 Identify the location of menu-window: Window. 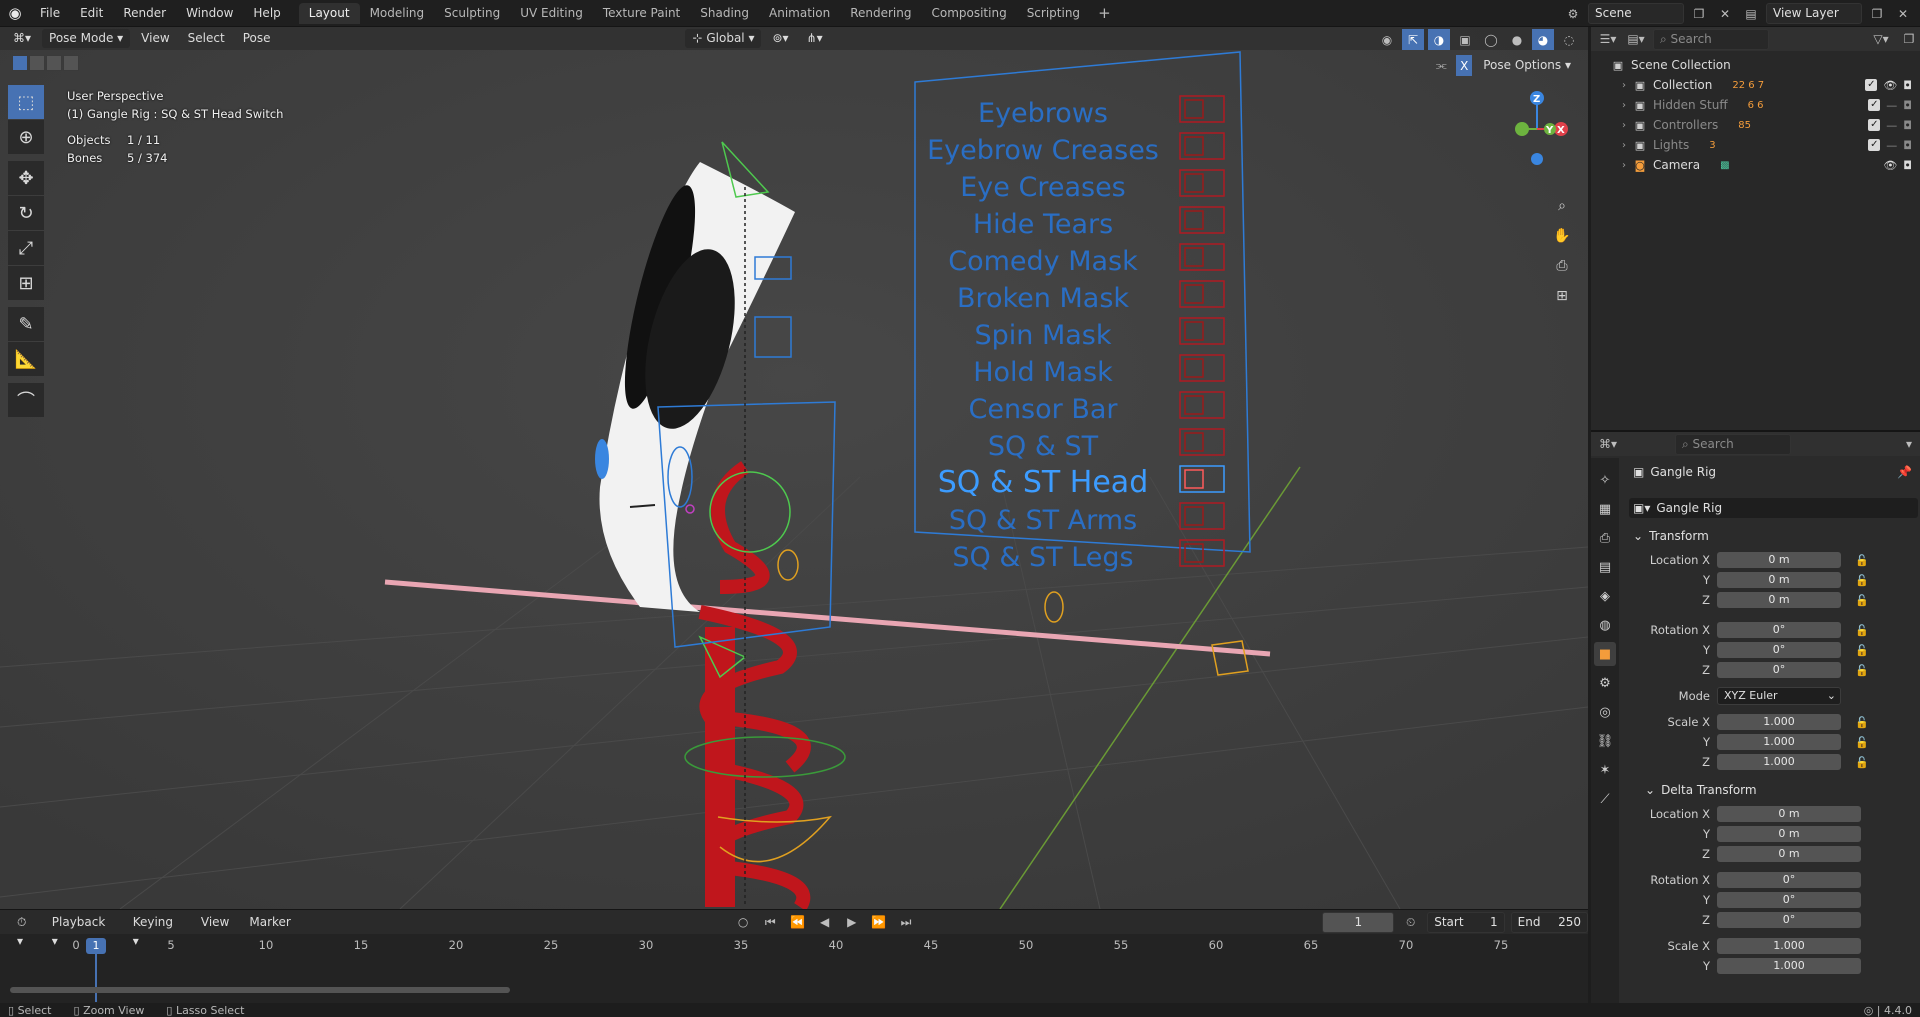
(209, 13).